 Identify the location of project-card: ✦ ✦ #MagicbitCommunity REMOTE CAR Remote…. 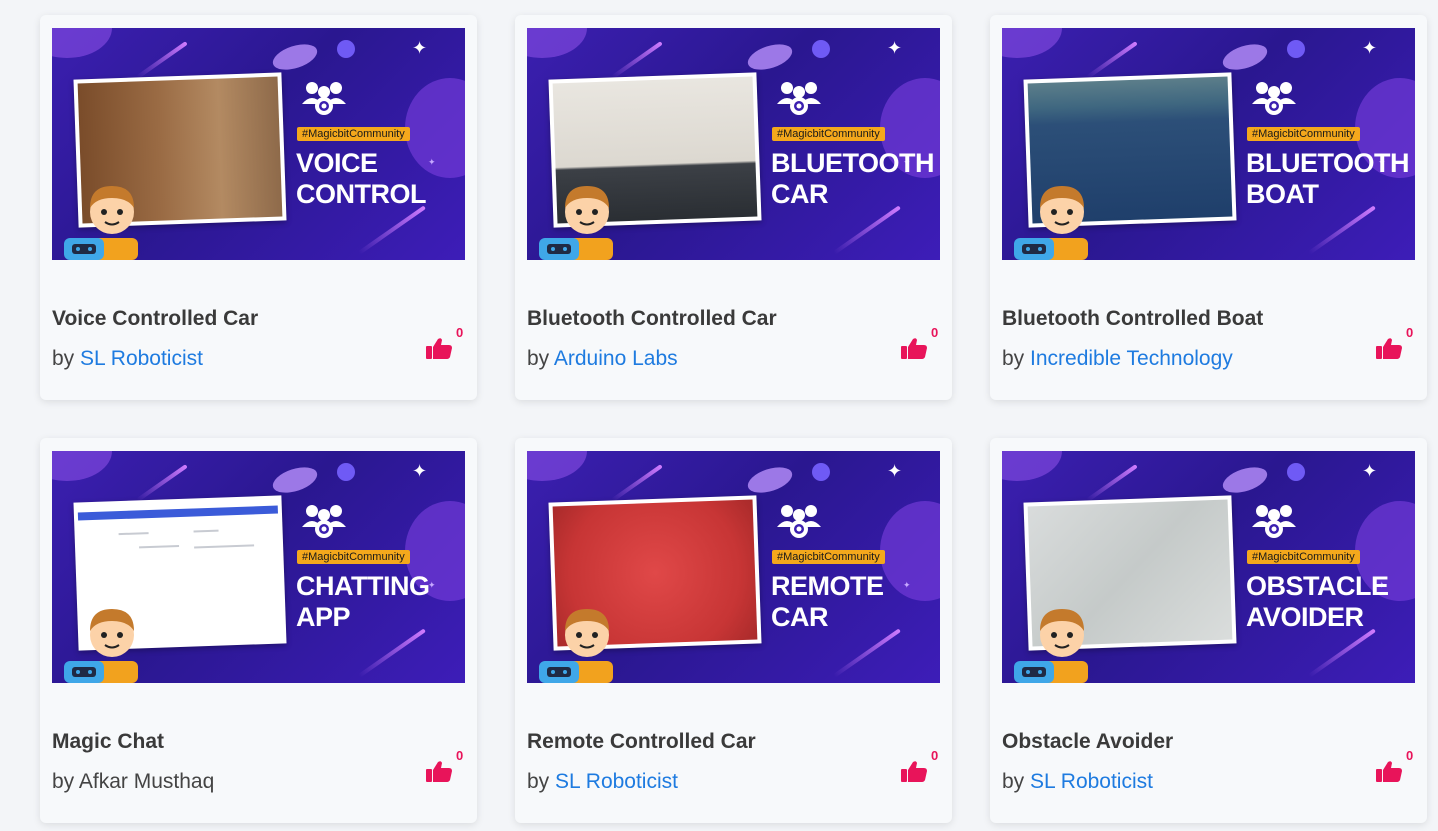
(733, 630).